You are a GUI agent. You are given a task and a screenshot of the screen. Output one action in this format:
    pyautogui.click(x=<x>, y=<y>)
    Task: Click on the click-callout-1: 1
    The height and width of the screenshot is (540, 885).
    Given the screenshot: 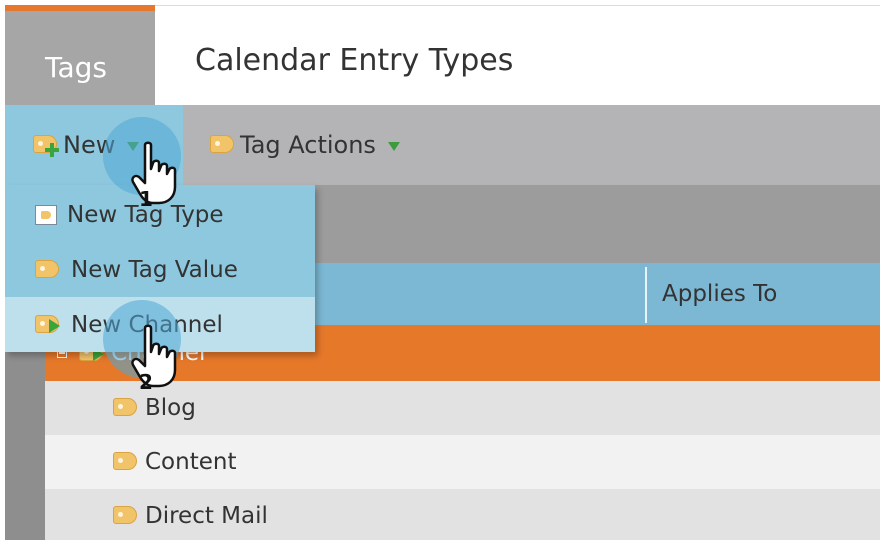 What is the action you would take?
    pyautogui.click(x=143, y=164)
    